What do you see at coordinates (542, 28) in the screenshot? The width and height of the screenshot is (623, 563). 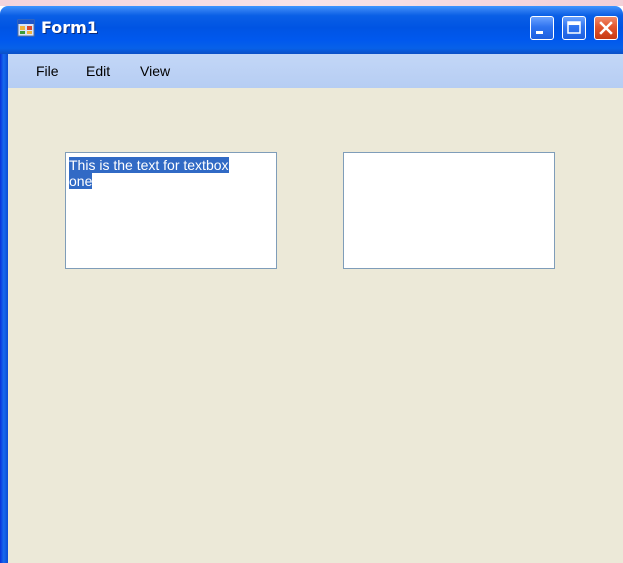 I see `minimize-button` at bounding box center [542, 28].